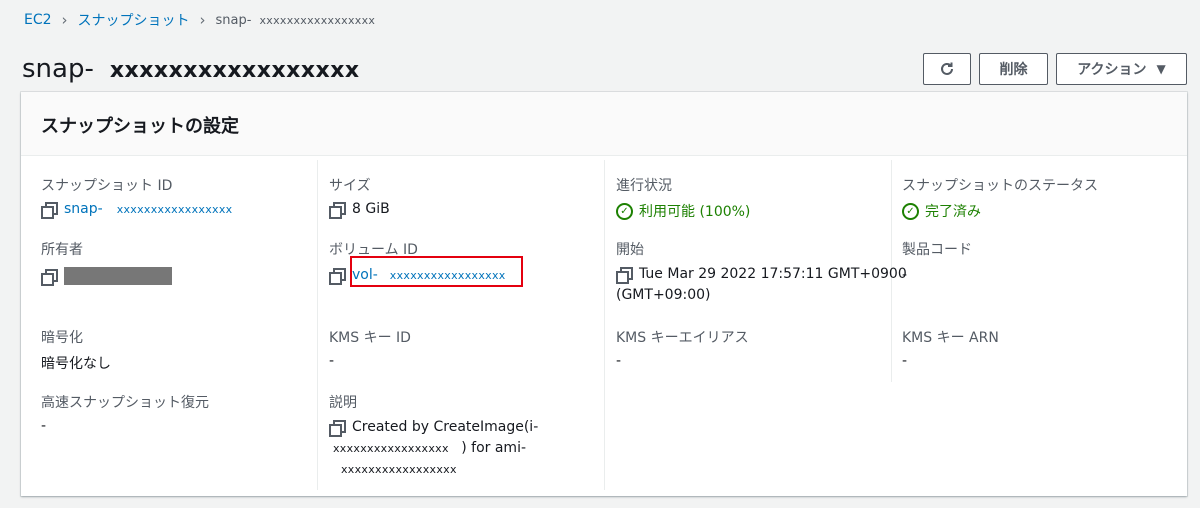  Describe the element at coordinates (683, 198) in the screenshot. I see `progress-field: 進行状況 ✓ 利用可能 (100%)` at that location.